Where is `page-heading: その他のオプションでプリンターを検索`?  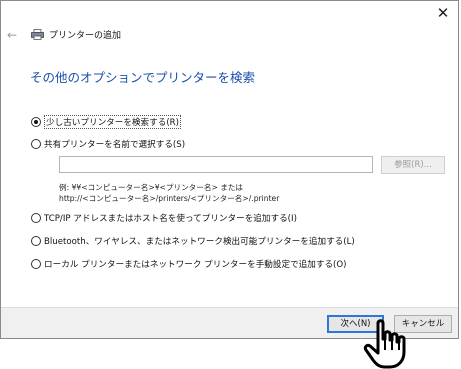 page-heading: その他のオプションでプリンターを検索 is located at coordinates (143, 77).